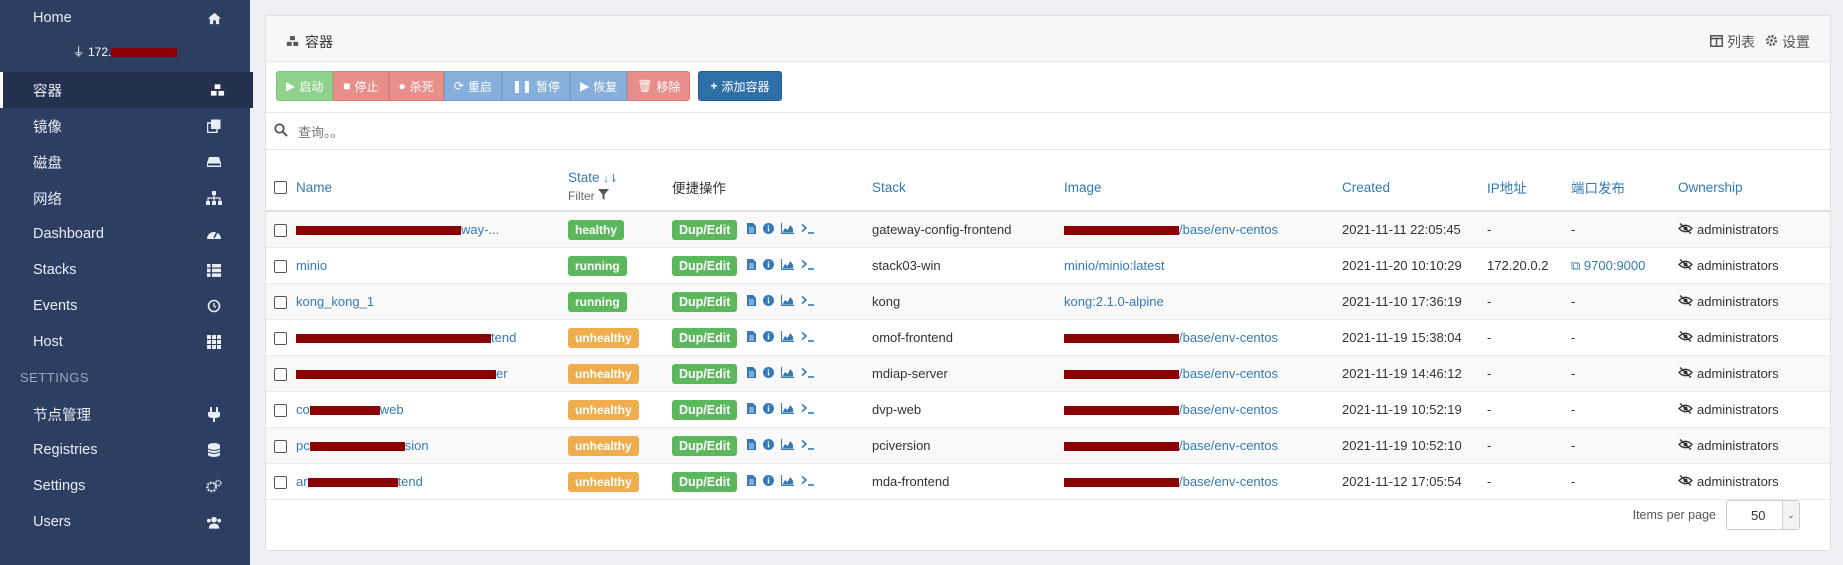 This screenshot has width=1843, height=565. Describe the element at coordinates (1529, 188) in the screenshot. I see `header-ip: IP地址` at that location.